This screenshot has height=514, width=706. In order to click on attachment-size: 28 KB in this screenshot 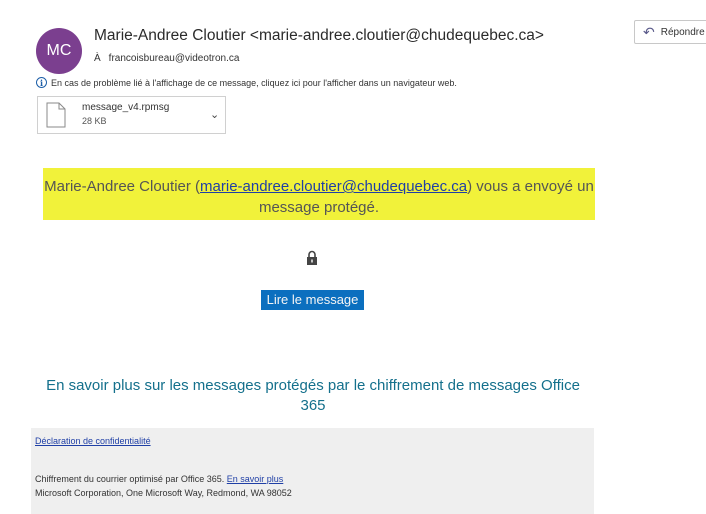, I will do `click(94, 121)`.